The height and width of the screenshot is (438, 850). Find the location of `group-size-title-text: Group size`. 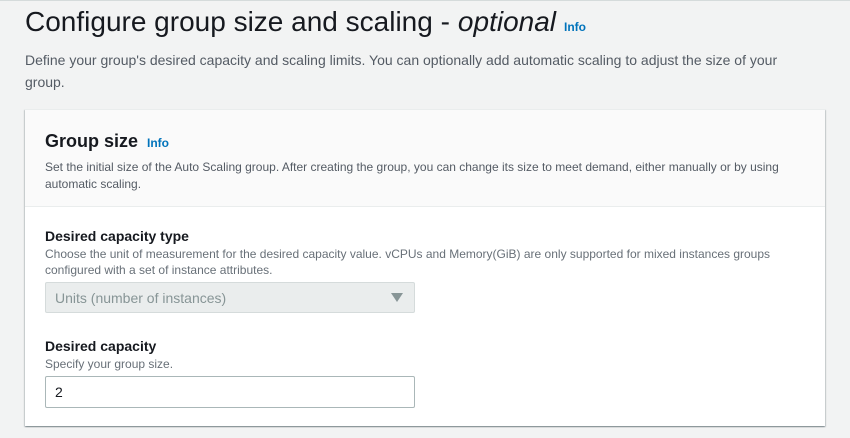

group-size-title-text: Group size is located at coordinates (92, 141).